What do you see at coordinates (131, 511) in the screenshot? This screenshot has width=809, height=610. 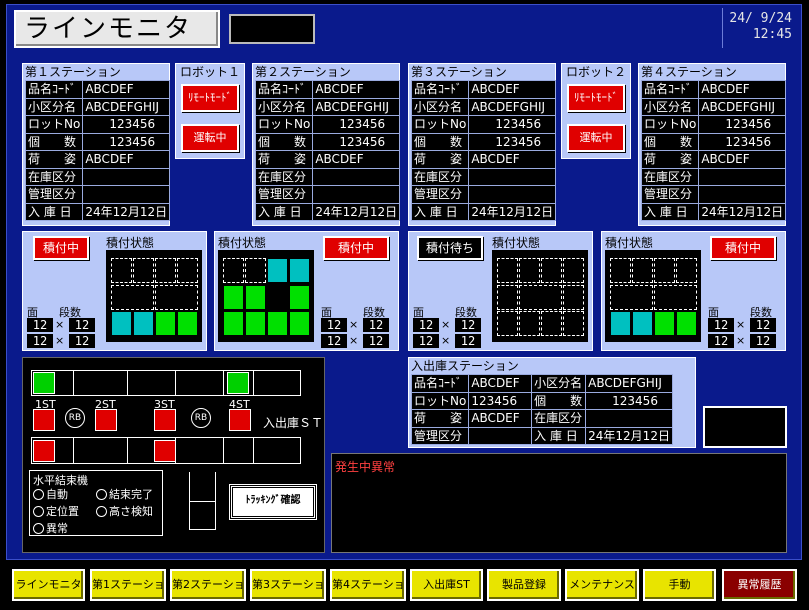 I see `legend-label: 高さ検知` at bounding box center [131, 511].